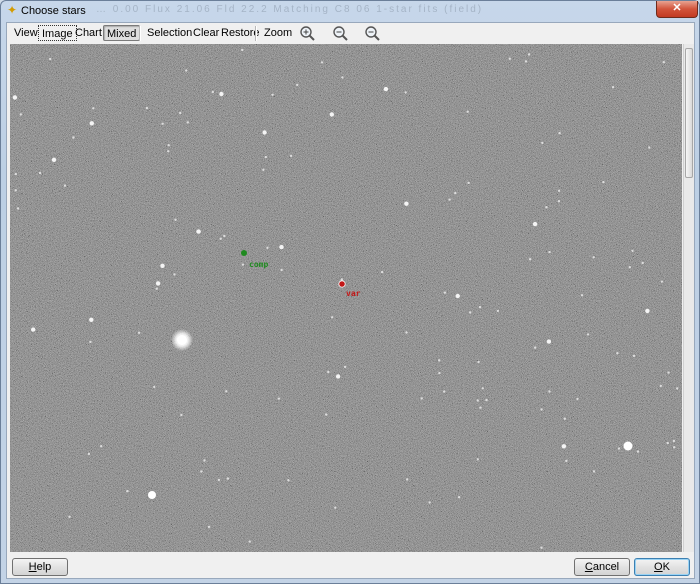 Image resolution: width=700 pixels, height=584 pixels. What do you see at coordinates (662, 567) in the screenshot?
I see `ok-button: OK` at bounding box center [662, 567].